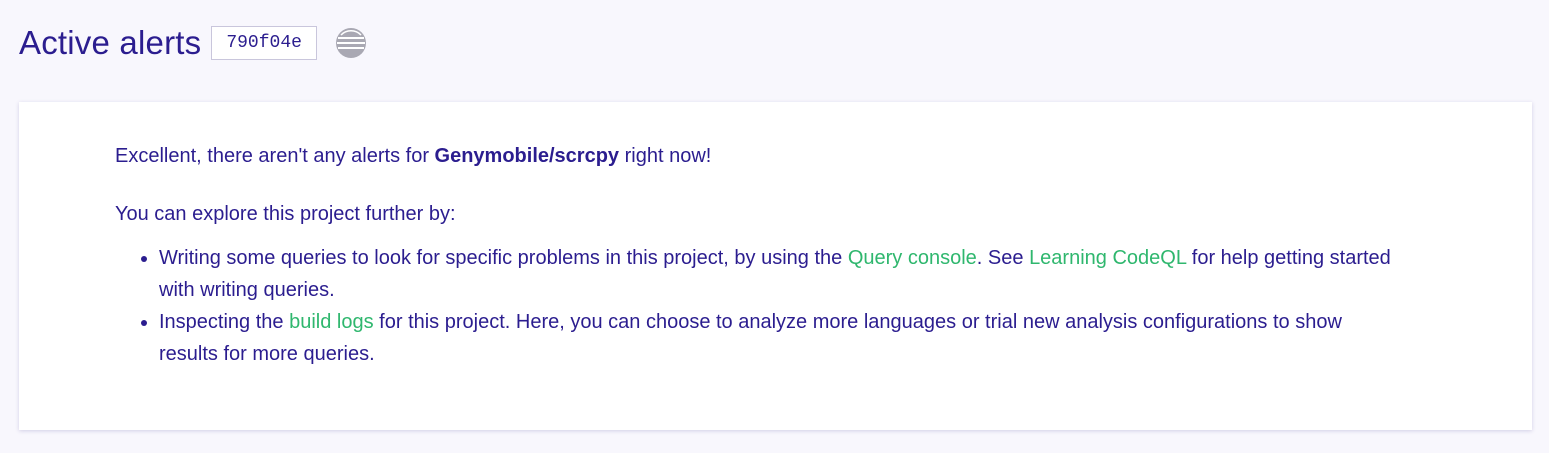 The height and width of the screenshot is (453, 1549). Describe the element at coordinates (264, 43) in the screenshot. I see `commit-badge: 790f04e` at that location.